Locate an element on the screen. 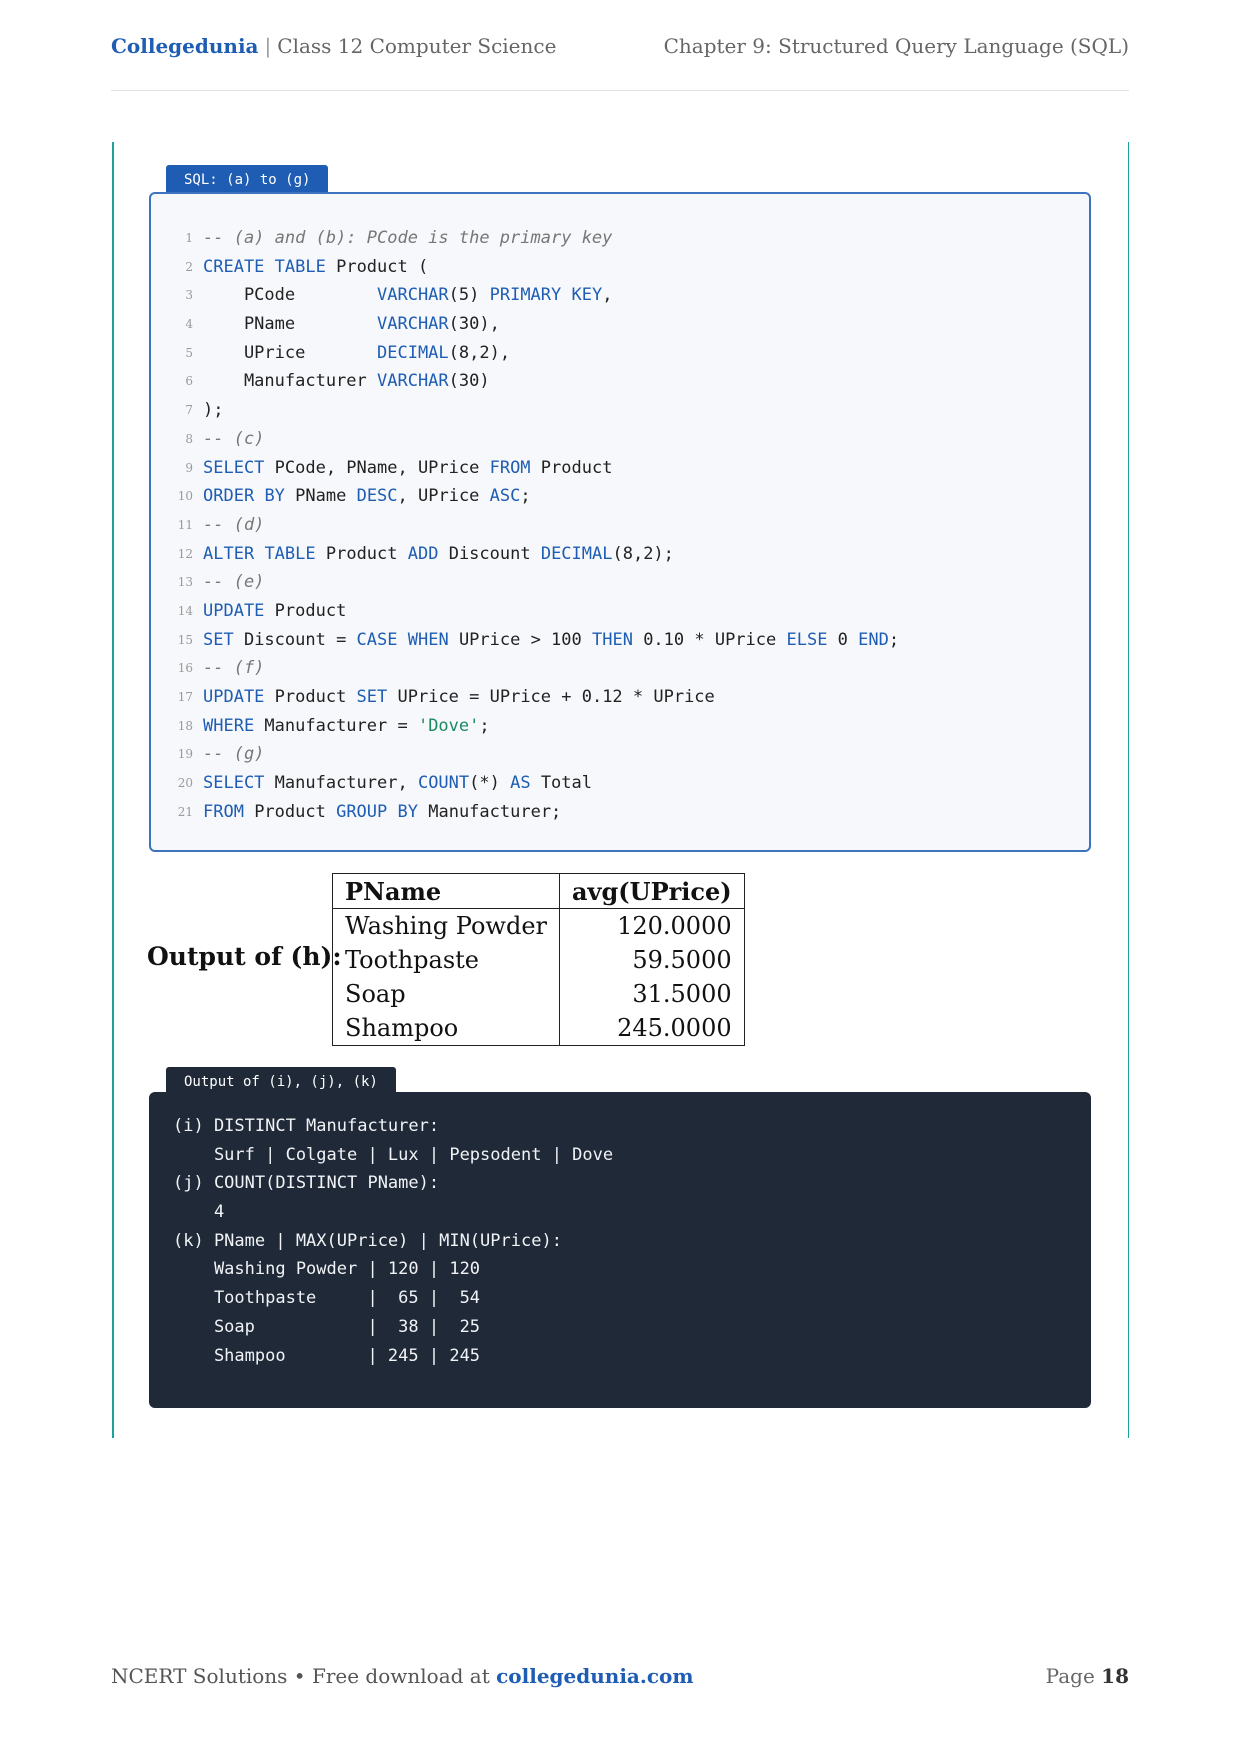  code-text: UPDATE Product is located at coordinates (274, 611).